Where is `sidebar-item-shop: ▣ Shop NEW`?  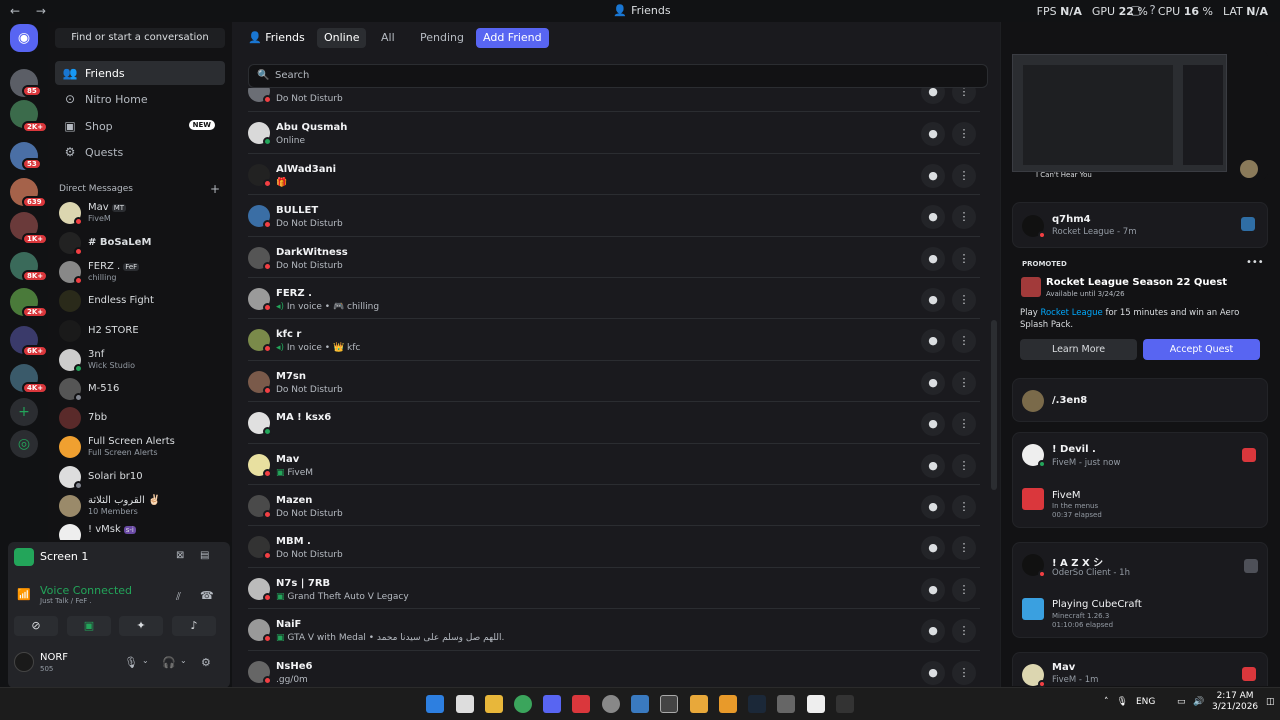
sidebar-item-shop: ▣ Shop NEW is located at coordinates (140, 126).